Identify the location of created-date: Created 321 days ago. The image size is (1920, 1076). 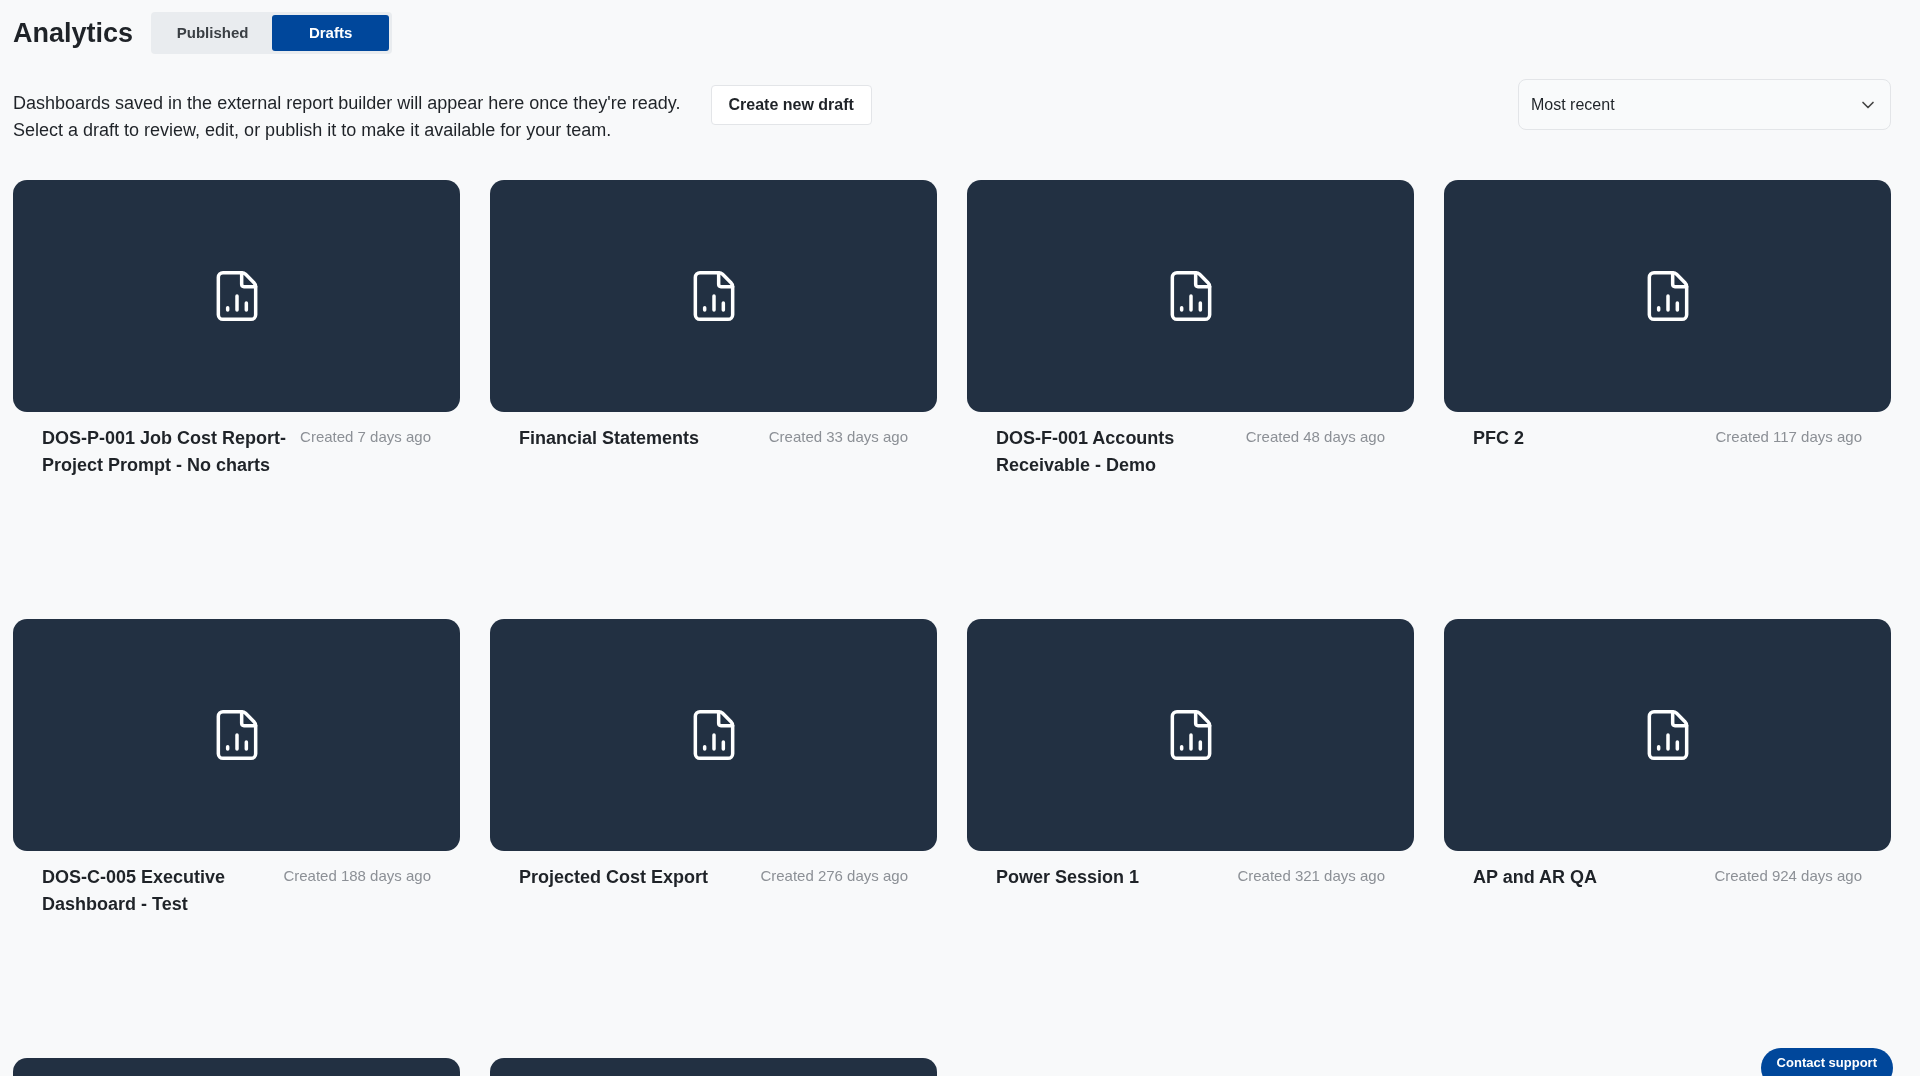
(1311, 876).